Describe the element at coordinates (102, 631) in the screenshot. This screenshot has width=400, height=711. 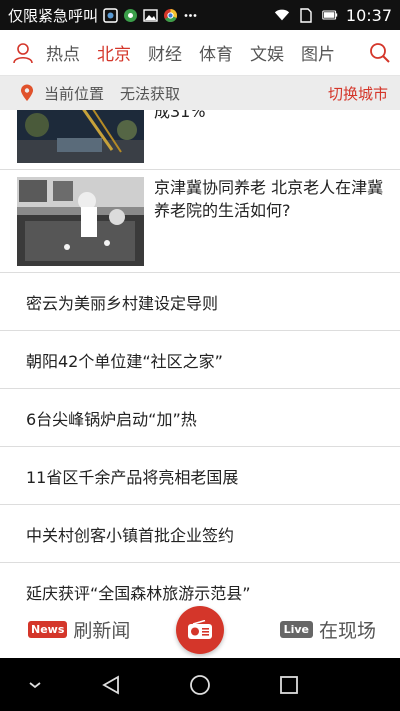
I see `refresh-news-label: 刷新闻` at that location.